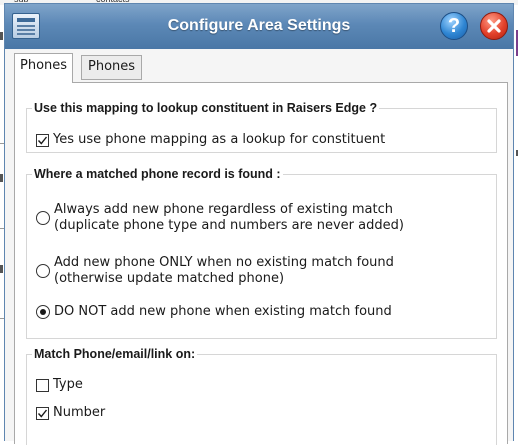 The height and width of the screenshot is (445, 518). Describe the element at coordinates (43, 218) in the screenshot. I see `radio-always-add` at that location.